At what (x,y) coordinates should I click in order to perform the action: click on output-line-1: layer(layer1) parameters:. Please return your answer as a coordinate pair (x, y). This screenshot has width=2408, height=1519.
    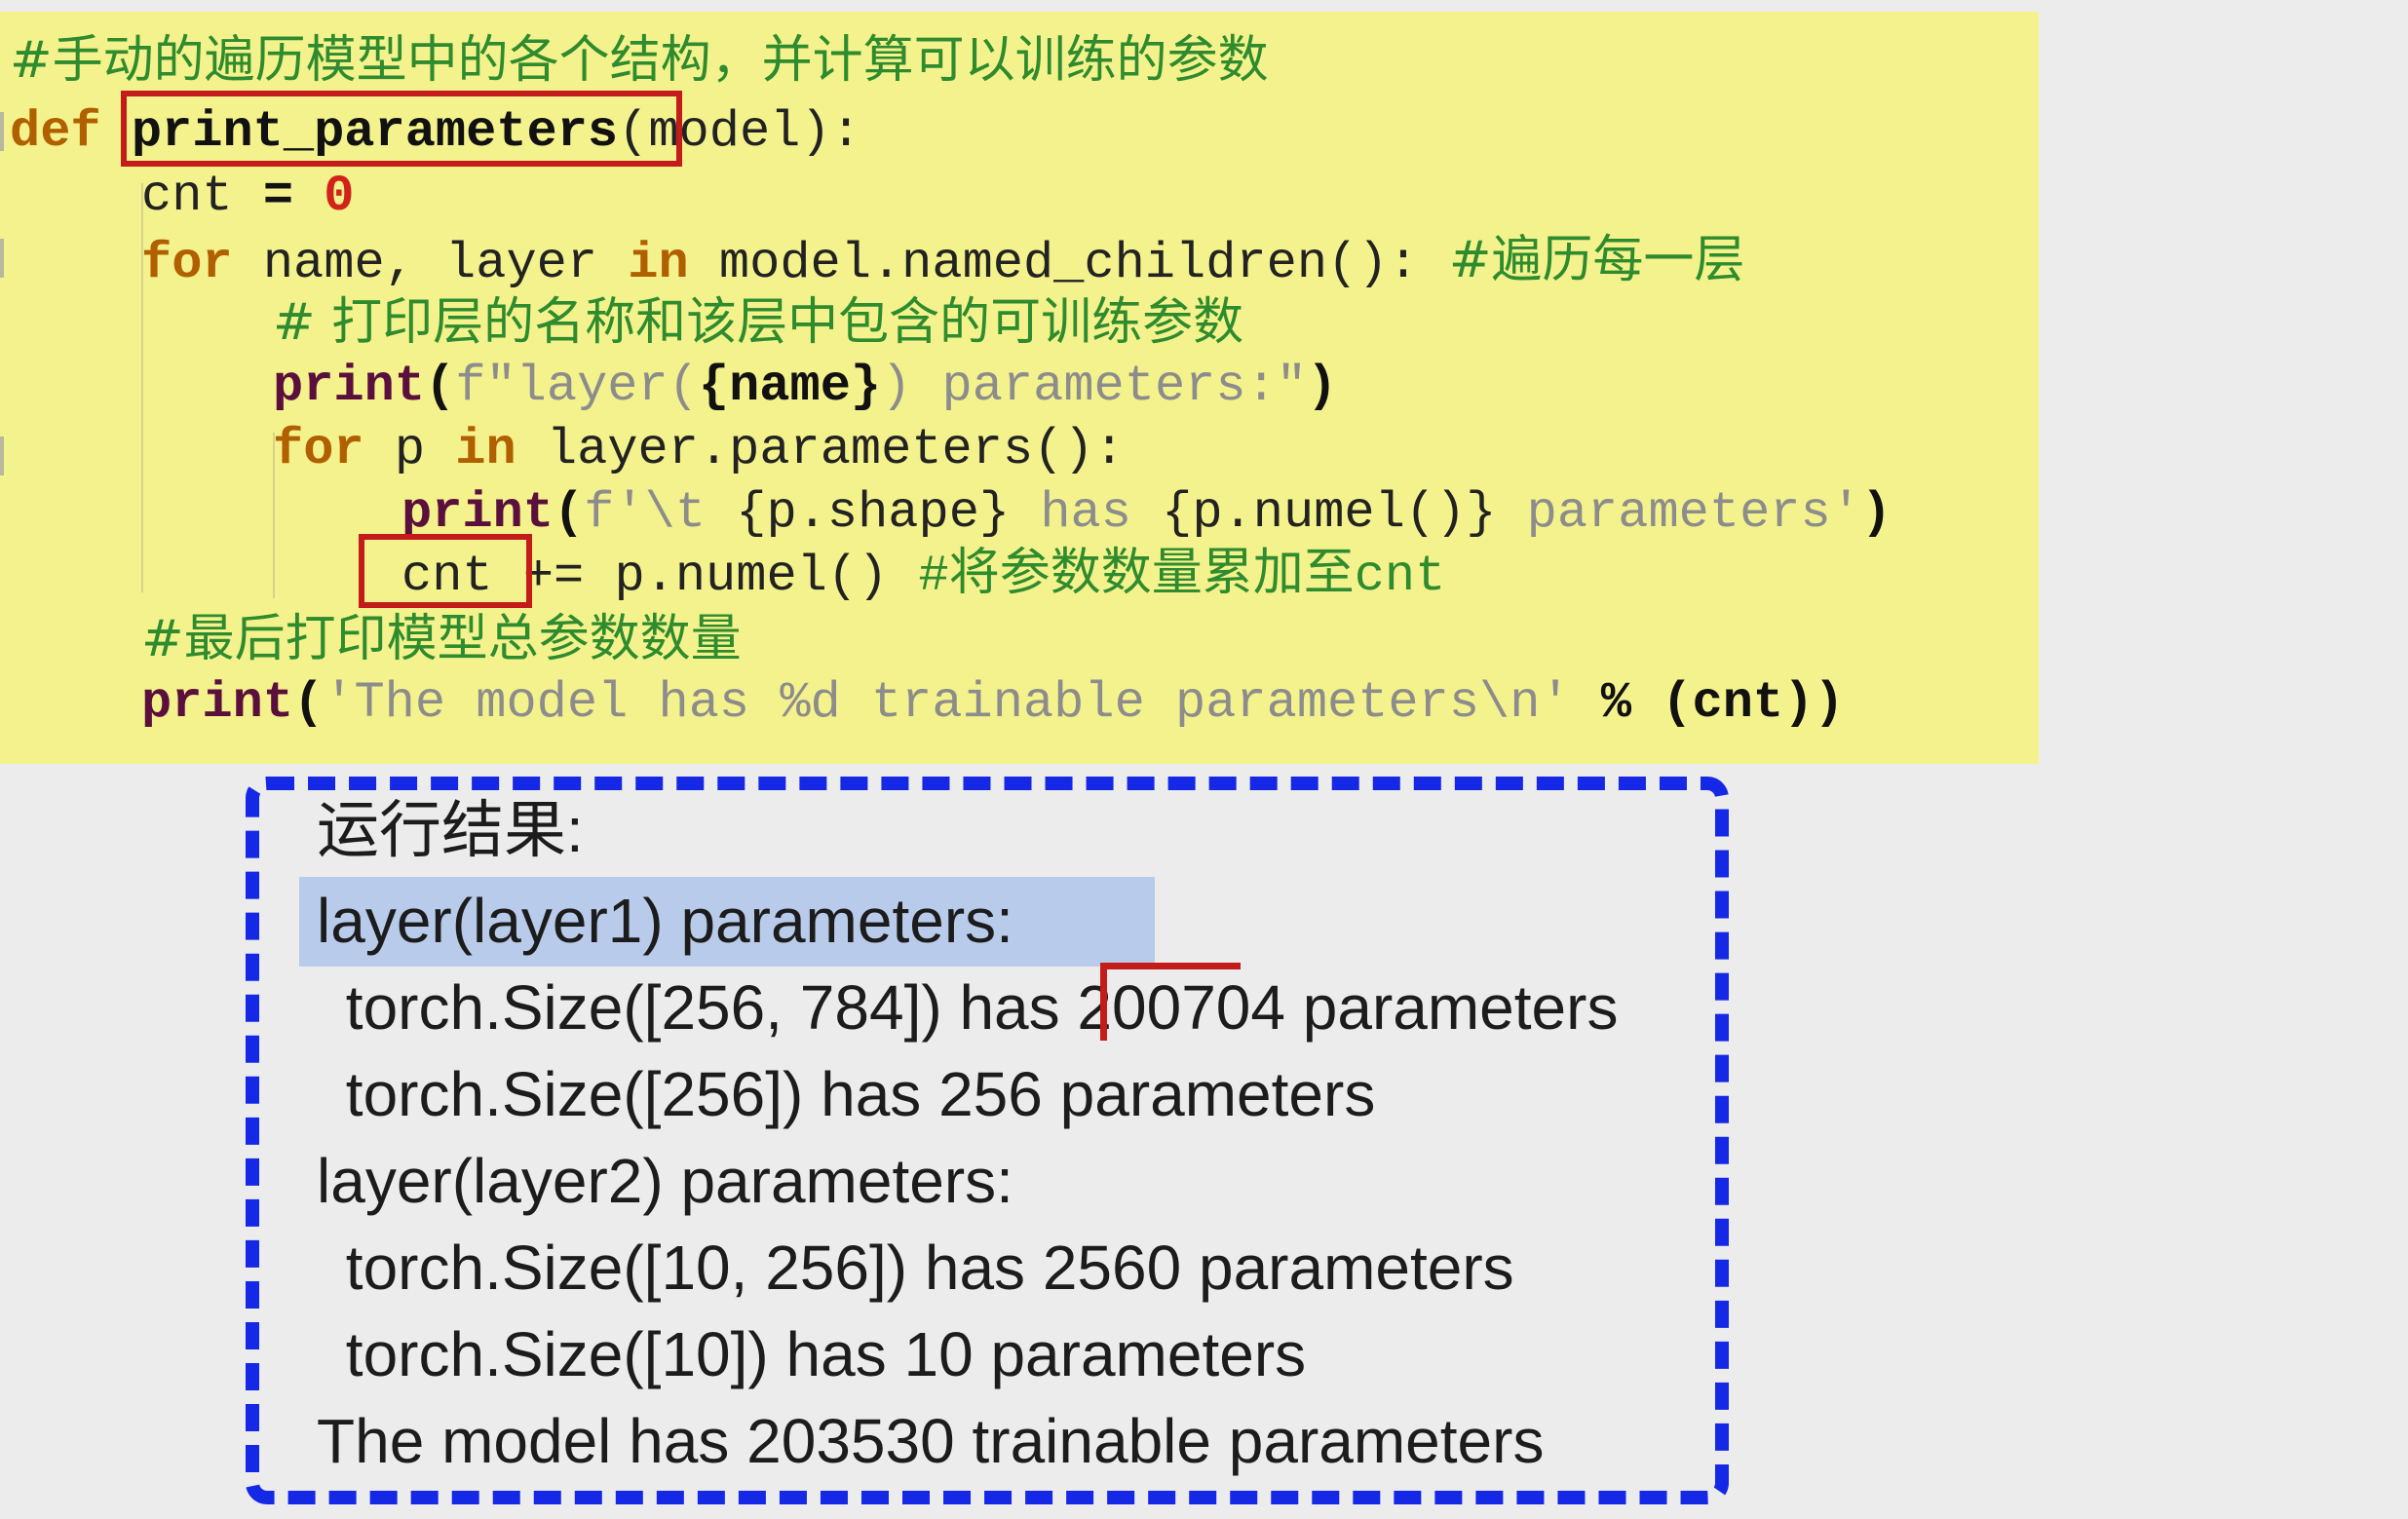
    Looking at the image, I should click on (665, 921).